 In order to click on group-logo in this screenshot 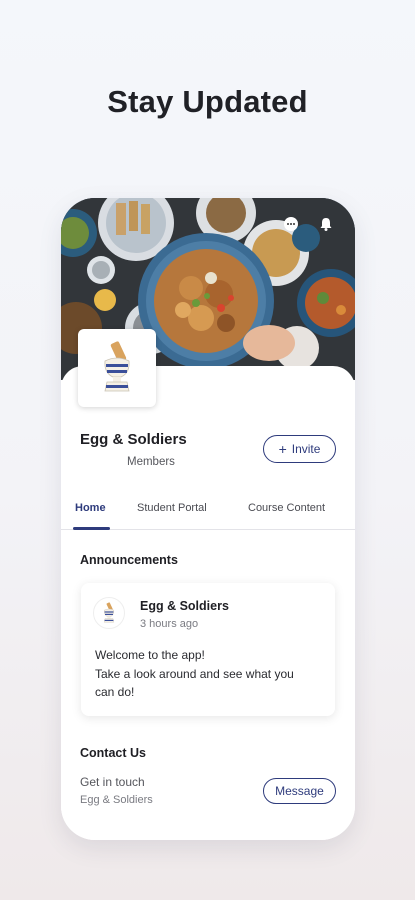, I will do `click(117, 368)`.